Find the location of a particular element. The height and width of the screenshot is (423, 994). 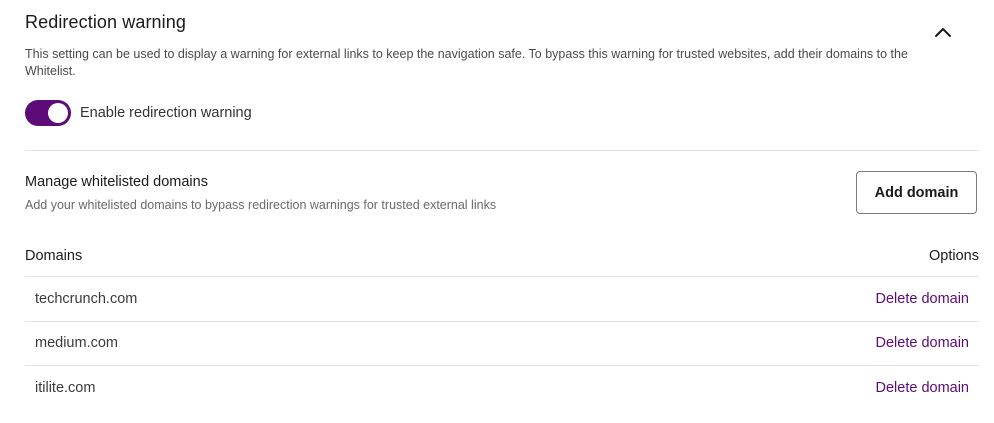

table-row: techcrunch.com Delete domain is located at coordinates (502, 299).